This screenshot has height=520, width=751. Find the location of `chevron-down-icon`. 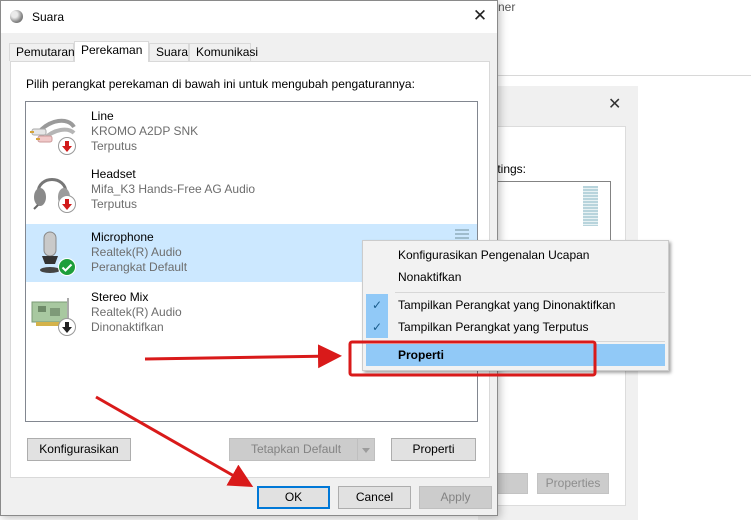

chevron-down-icon is located at coordinates (366, 450).